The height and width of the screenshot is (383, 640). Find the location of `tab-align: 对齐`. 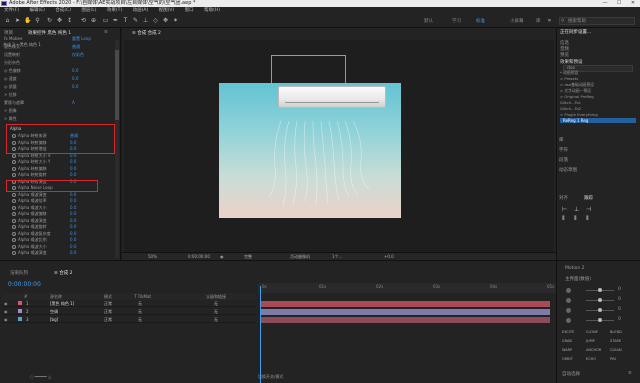

tab-align: 对齐 is located at coordinates (563, 198).